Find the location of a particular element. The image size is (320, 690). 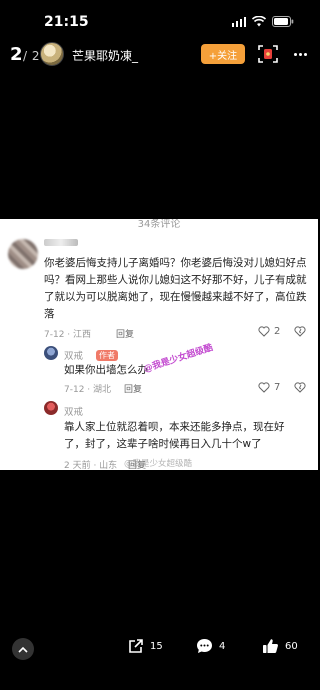

like-count: 60 is located at coordinates (291, 646).